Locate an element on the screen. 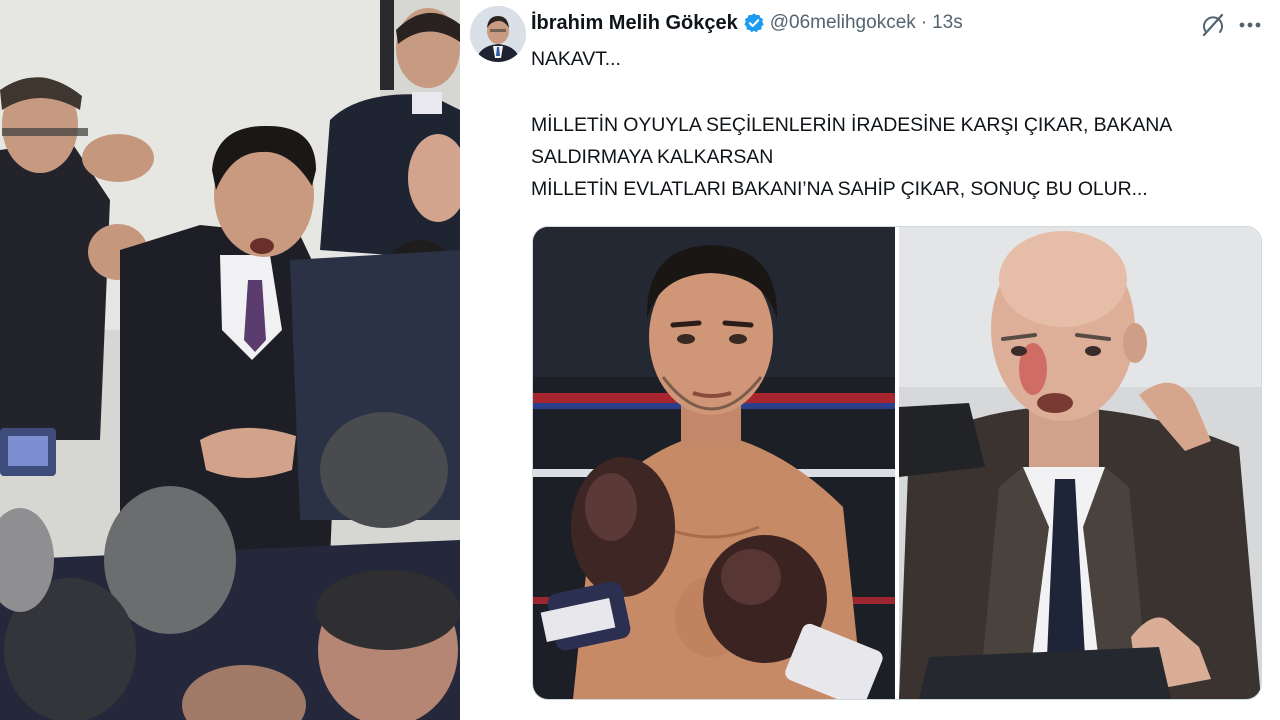 This screenshot has width=1280, height=720. grok-icon is located at coordinates (1213, 25).